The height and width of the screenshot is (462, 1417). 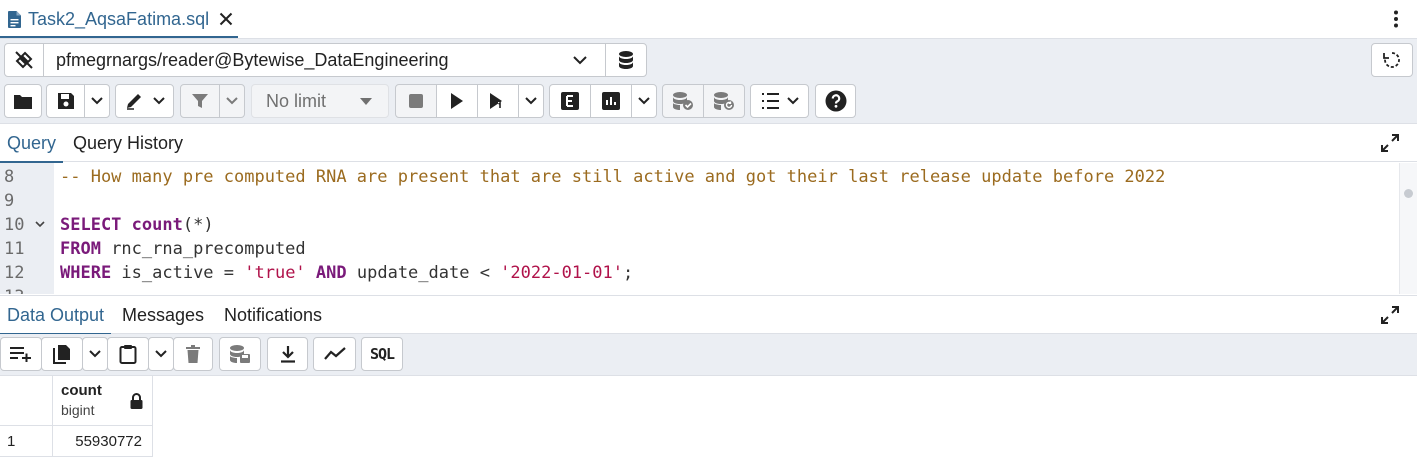 I want to click on output-panel-tabs: Data Output Messages Notifications, so click(x=708, y=315).